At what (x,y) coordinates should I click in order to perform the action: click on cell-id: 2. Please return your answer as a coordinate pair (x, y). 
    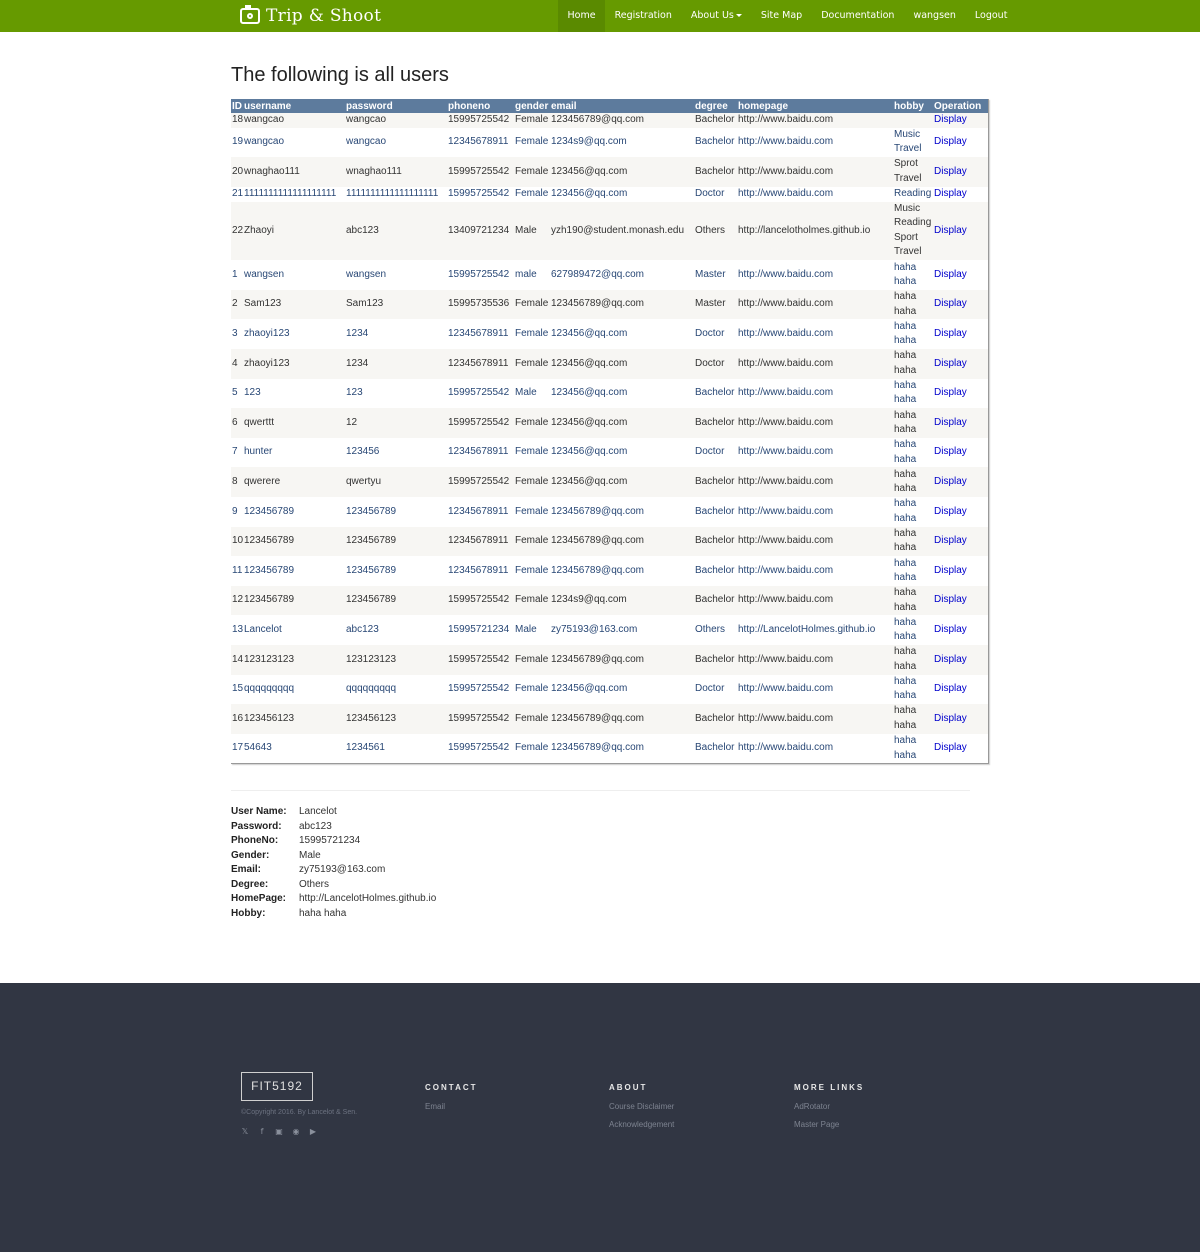
    Looking at the image, I should click on (237, 304).